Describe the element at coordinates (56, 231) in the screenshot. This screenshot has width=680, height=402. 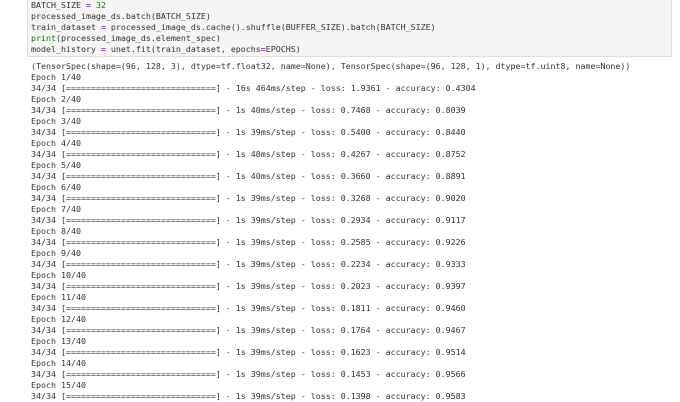
I see `epoch-label: Epoch 8/40` at that location.